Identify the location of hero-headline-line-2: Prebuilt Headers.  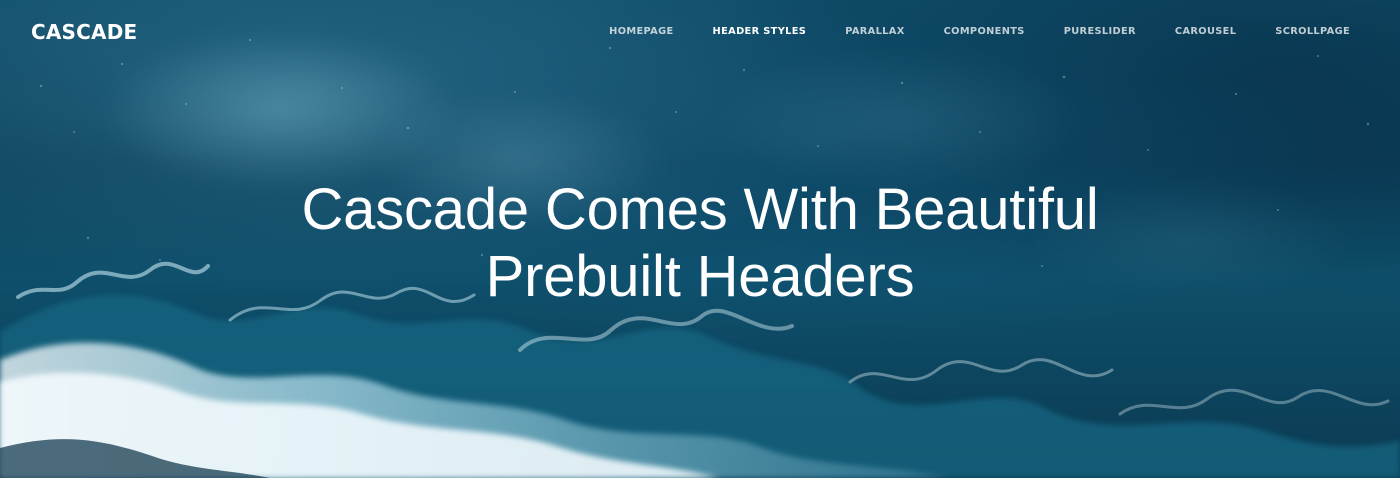
(700, 276).